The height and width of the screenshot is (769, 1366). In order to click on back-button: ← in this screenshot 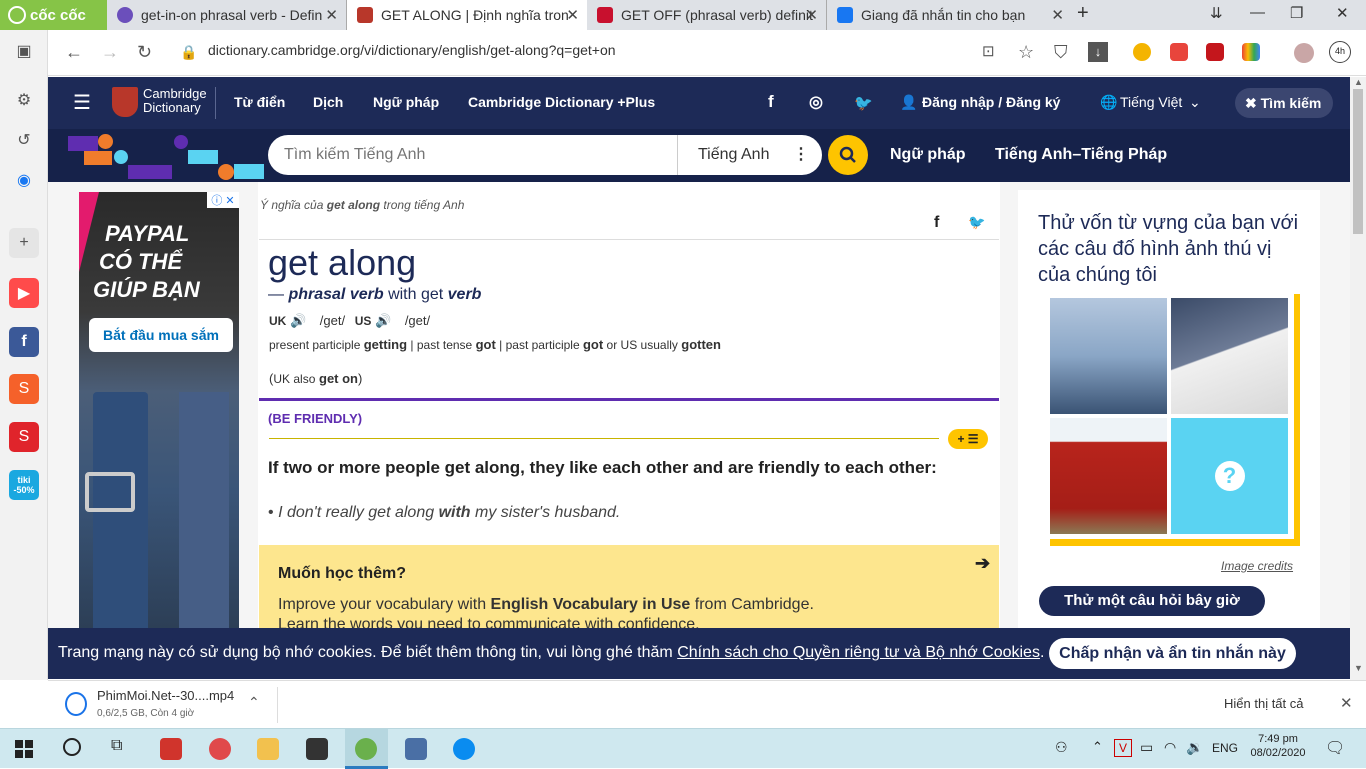, I will do `click(74, 52)`.